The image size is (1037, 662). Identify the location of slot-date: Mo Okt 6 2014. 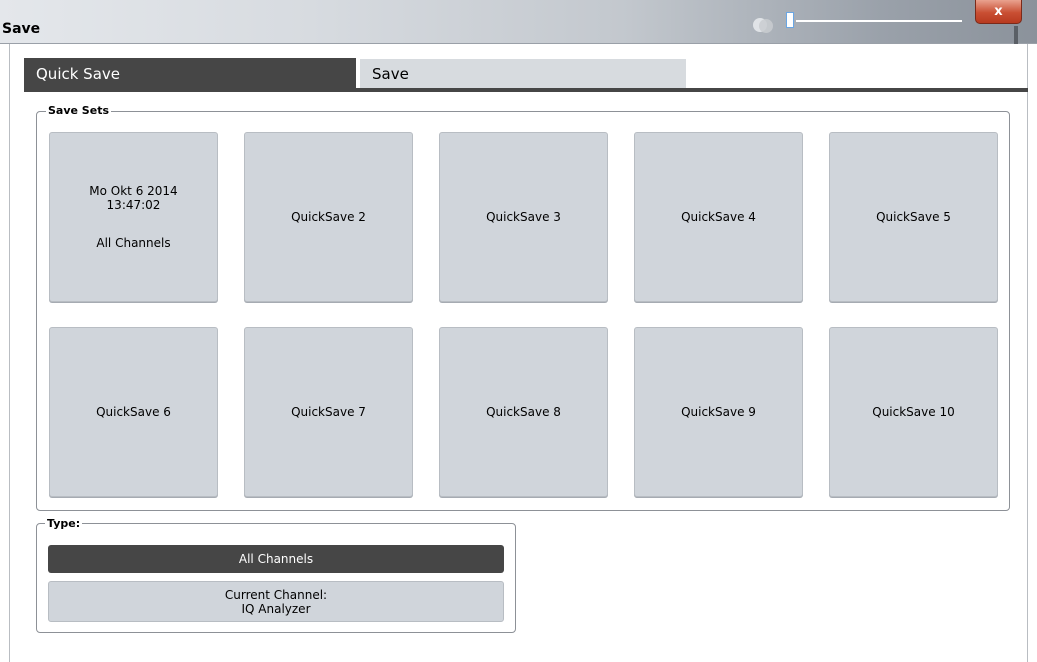
(133, 191).